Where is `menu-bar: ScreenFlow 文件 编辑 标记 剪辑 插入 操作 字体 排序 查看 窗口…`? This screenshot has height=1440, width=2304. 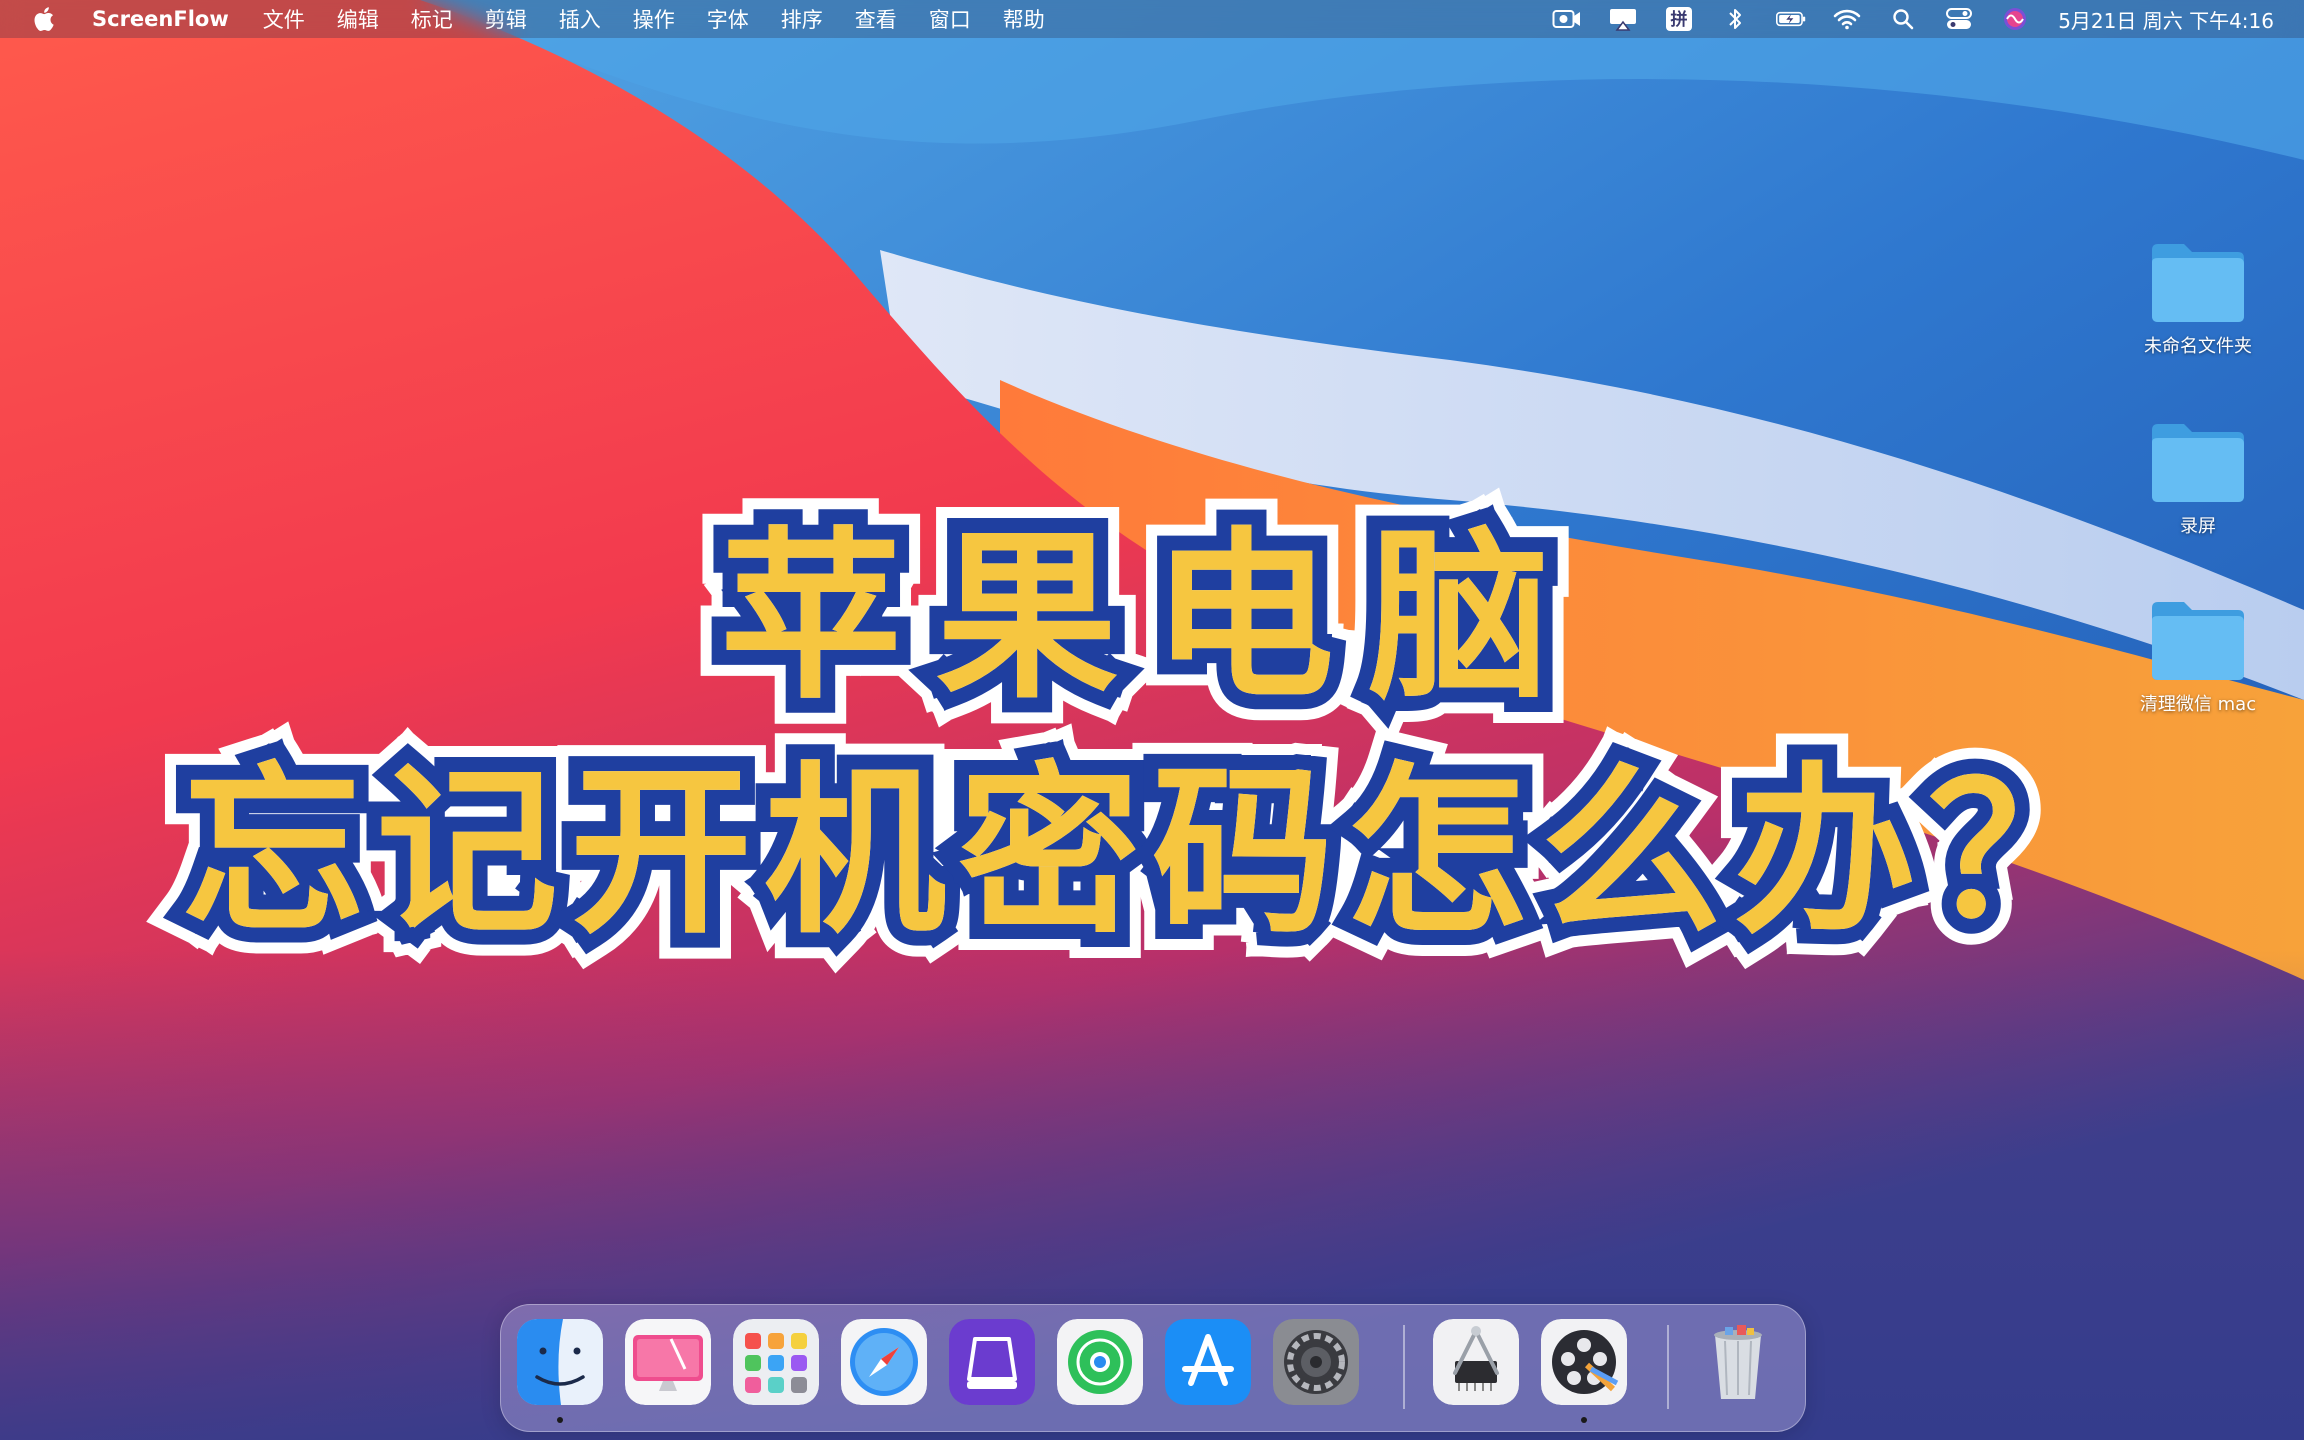 menu-bar: ScreenFlow 文件 编辑 标记 剪辑 插入 操作 字体 排序 查看 窗口… is located at coordinates (1152, 19).